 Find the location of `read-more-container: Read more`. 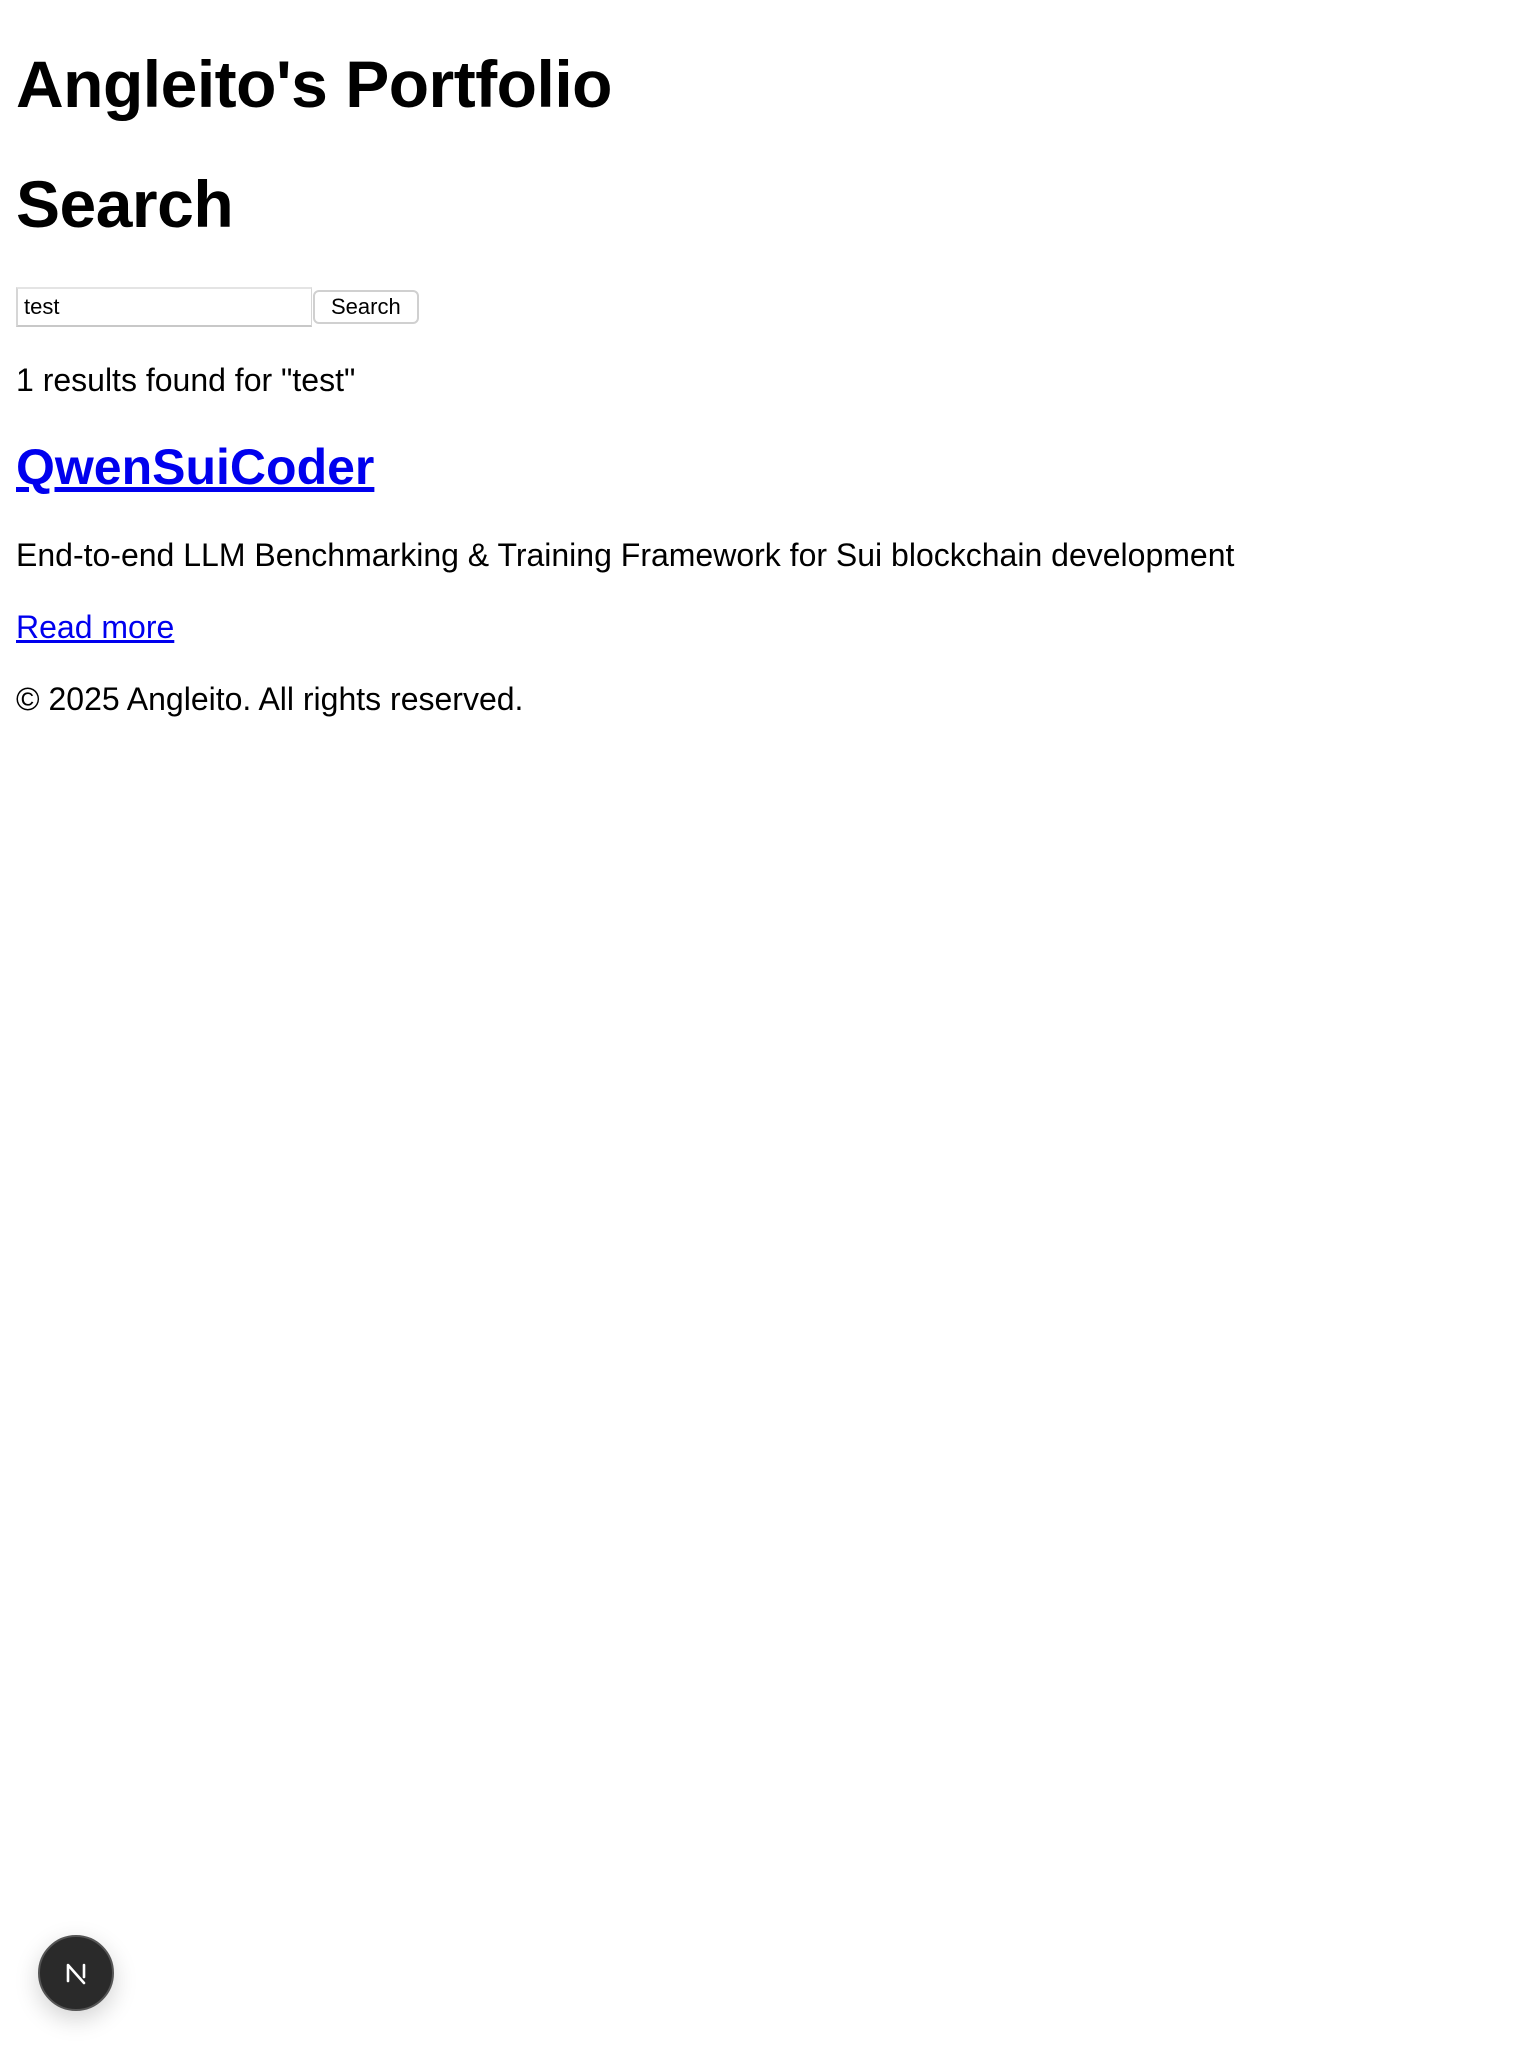

read-more-container: Read more is located at coordinates (95, 627).